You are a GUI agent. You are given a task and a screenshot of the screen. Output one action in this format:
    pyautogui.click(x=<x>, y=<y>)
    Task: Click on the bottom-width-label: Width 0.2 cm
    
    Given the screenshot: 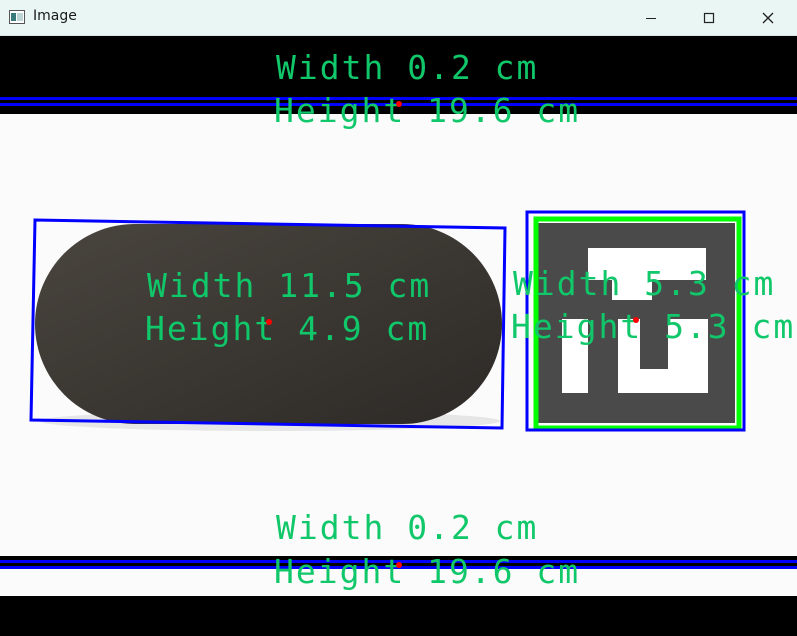 What is the action you would take?
    pyautogui.click(x=407, y=527)
    